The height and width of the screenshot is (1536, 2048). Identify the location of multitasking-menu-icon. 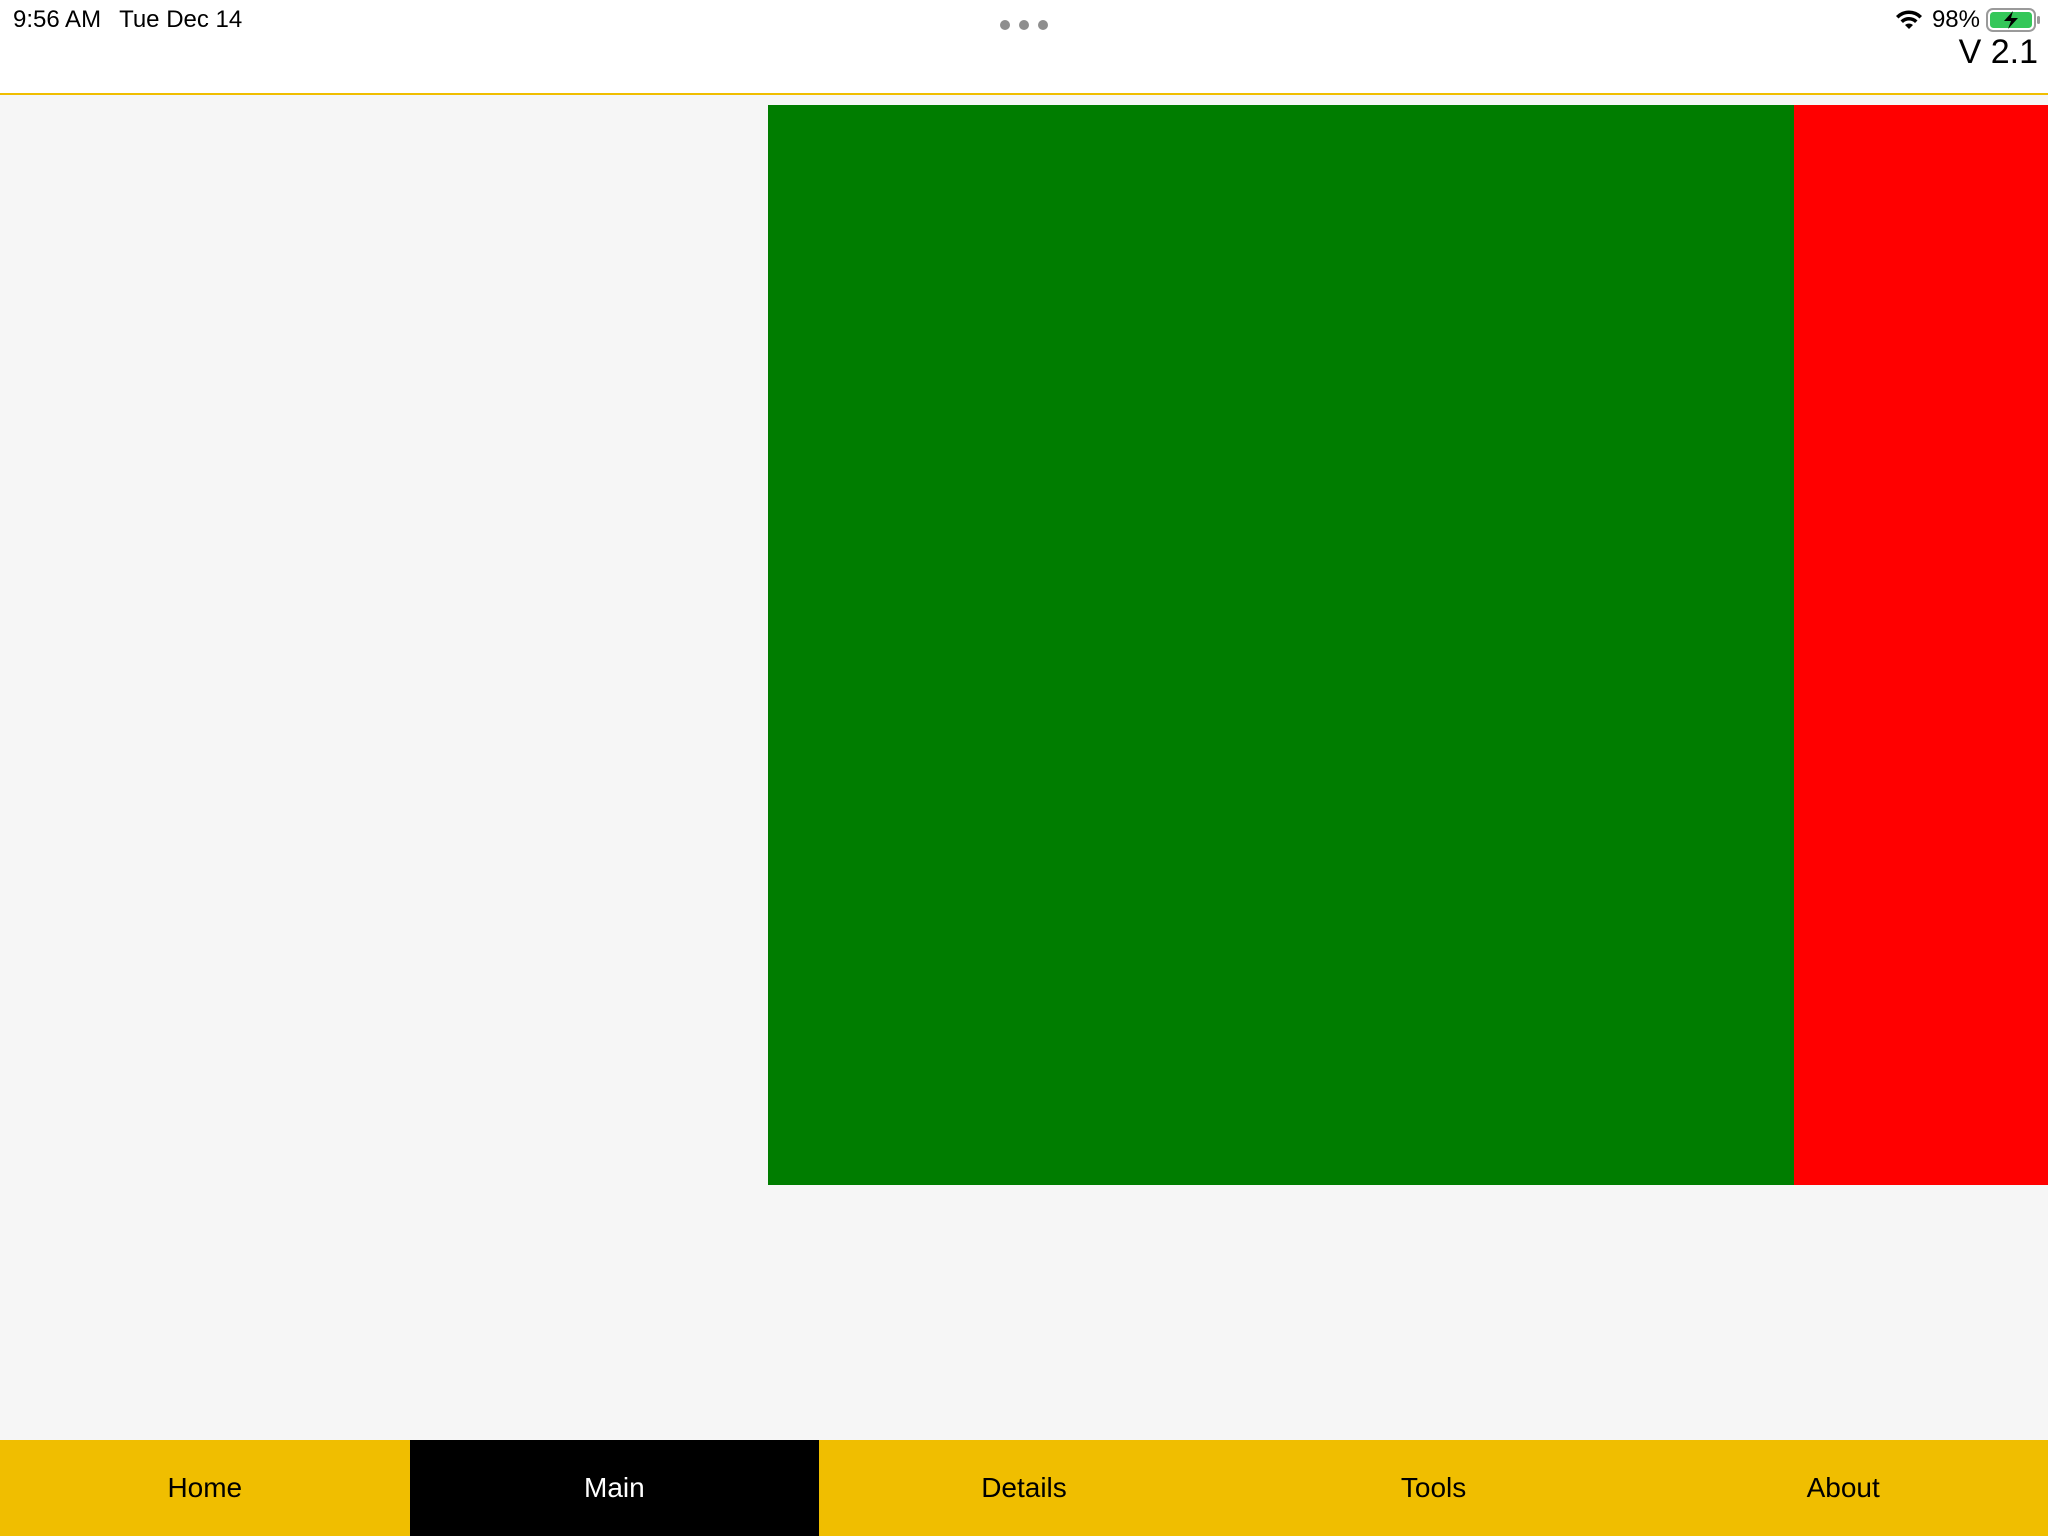
(1024, 25).